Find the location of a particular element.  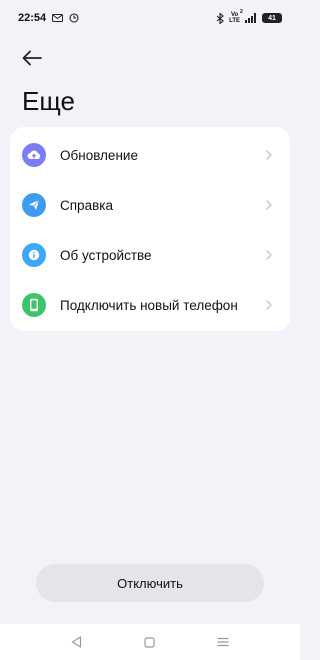

page-title: Еще is located at coordinates (48, 101).